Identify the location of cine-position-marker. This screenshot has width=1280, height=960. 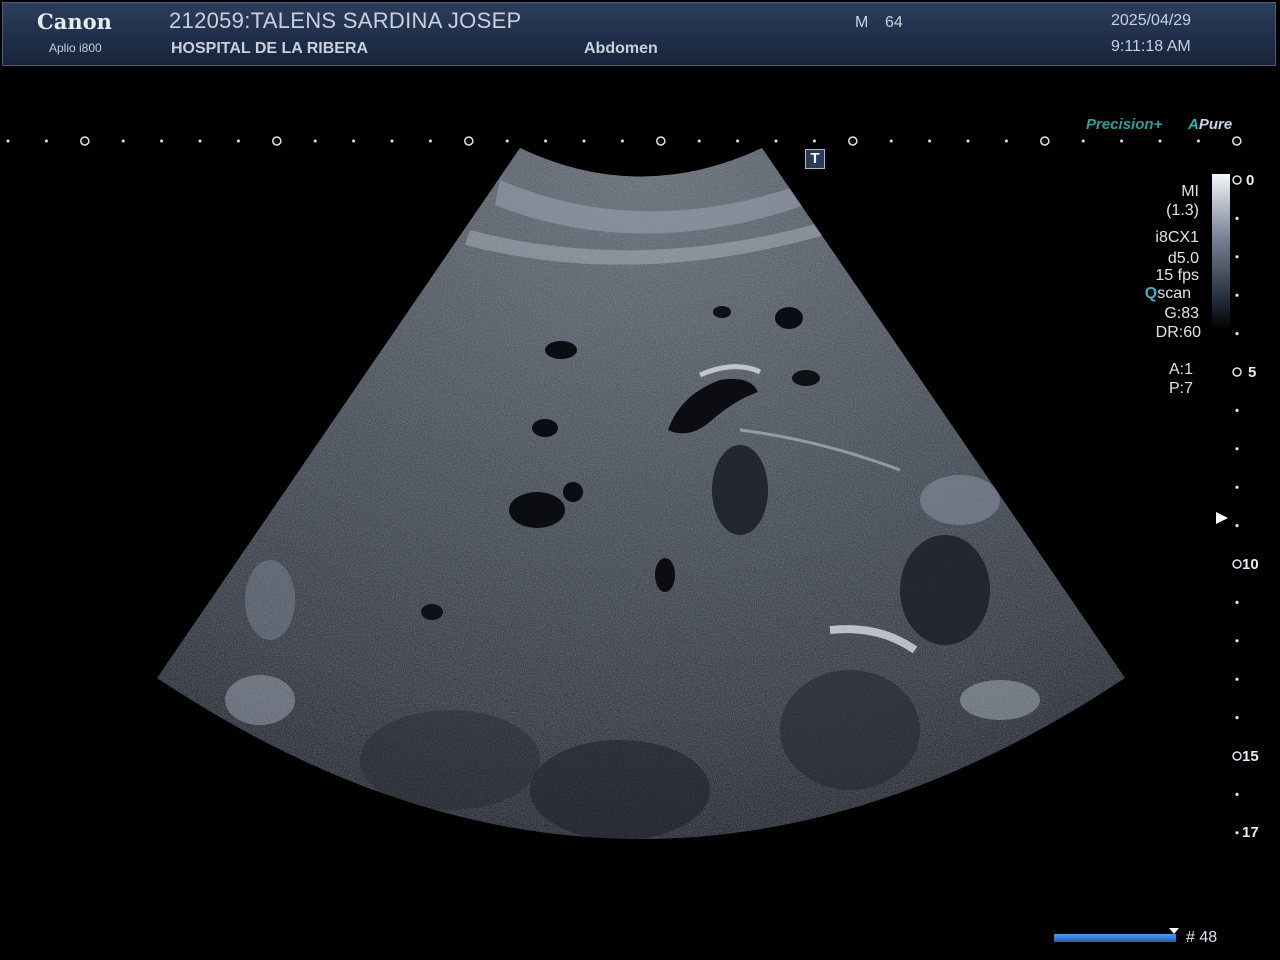
(1174, 931).